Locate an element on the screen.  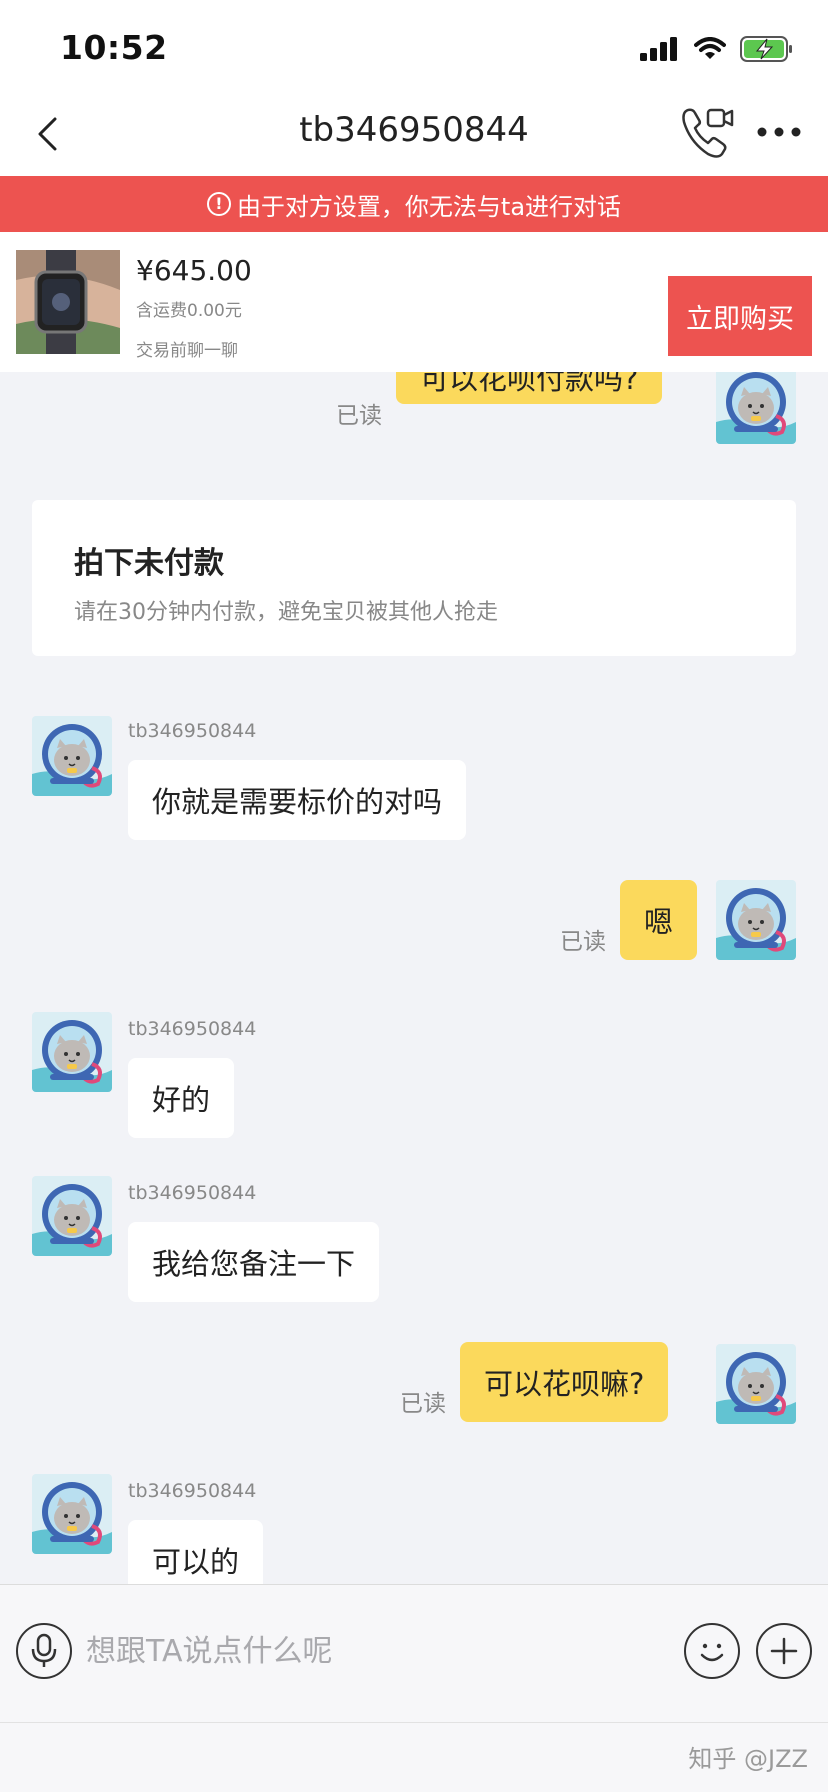
cellular-signal-icon is located at coordinates (658, 49).